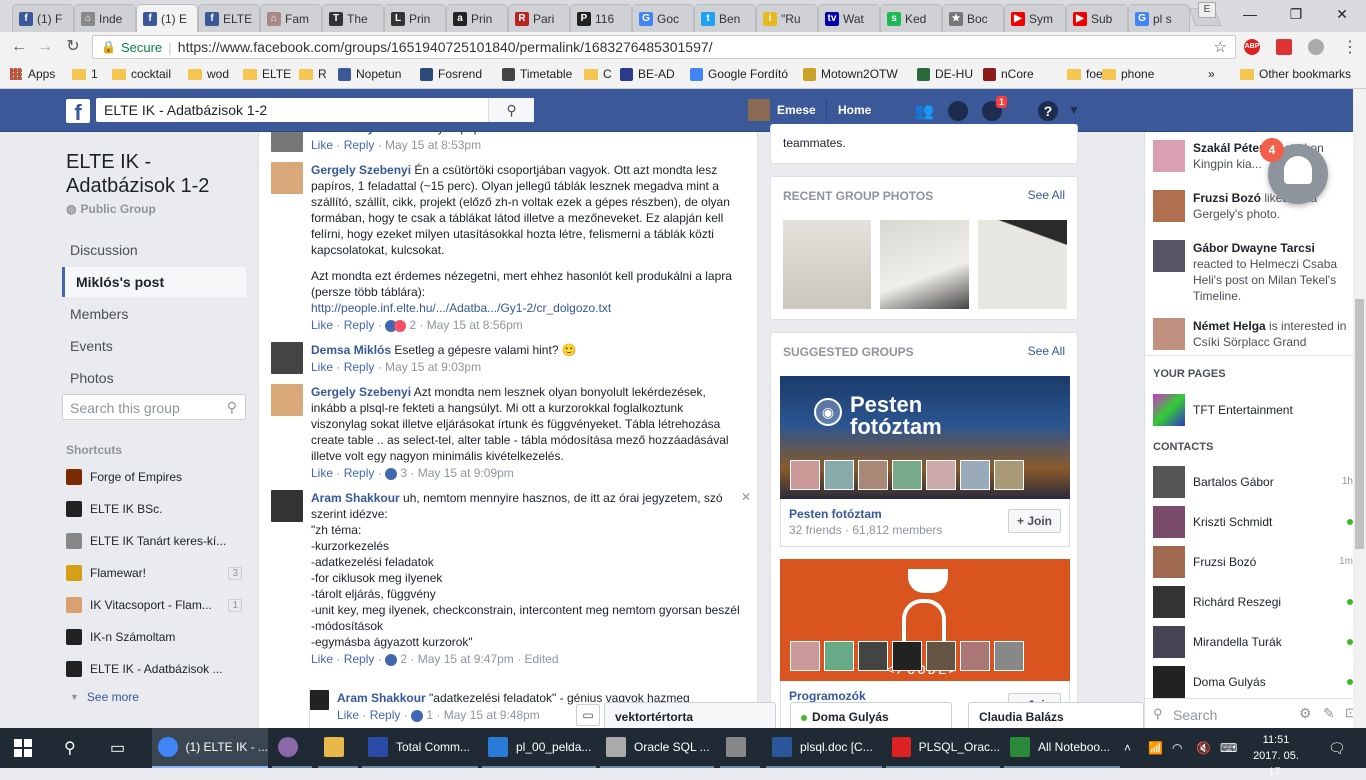 The image size is (1366, 780). Describe the element at coordinates (1155, 748) in the screenshot. I see `network-icon: 📶` at that location.